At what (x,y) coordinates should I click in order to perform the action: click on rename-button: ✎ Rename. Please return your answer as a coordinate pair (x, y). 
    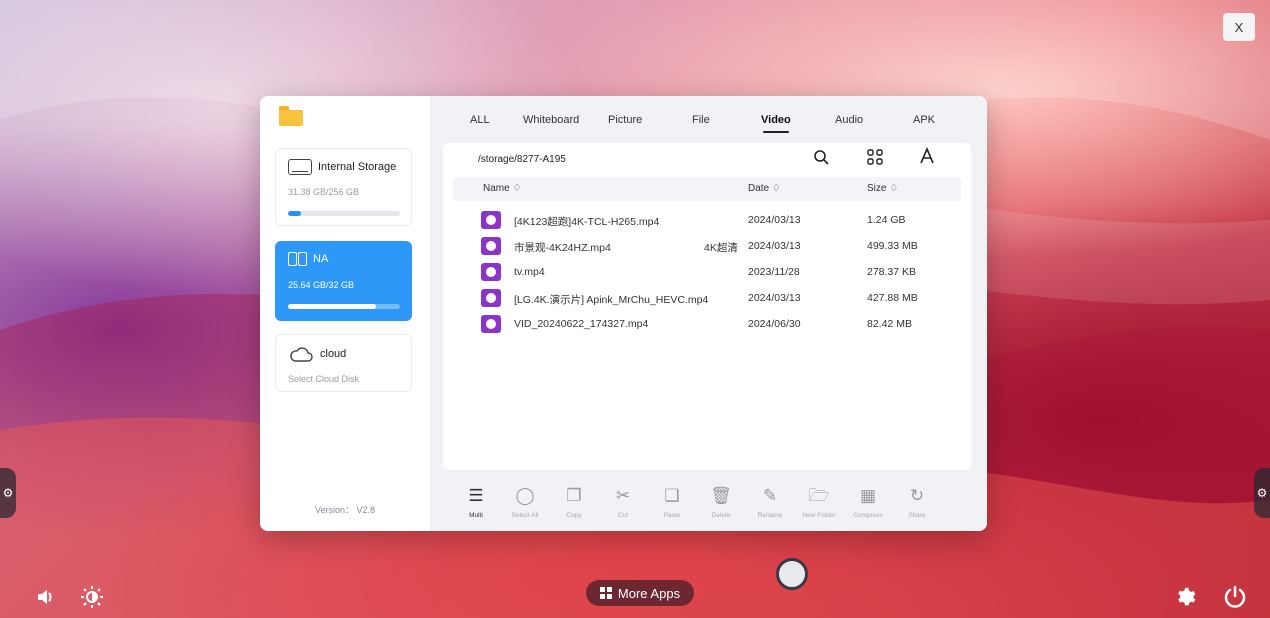
    Looking at the image, I should click on (770, 502).